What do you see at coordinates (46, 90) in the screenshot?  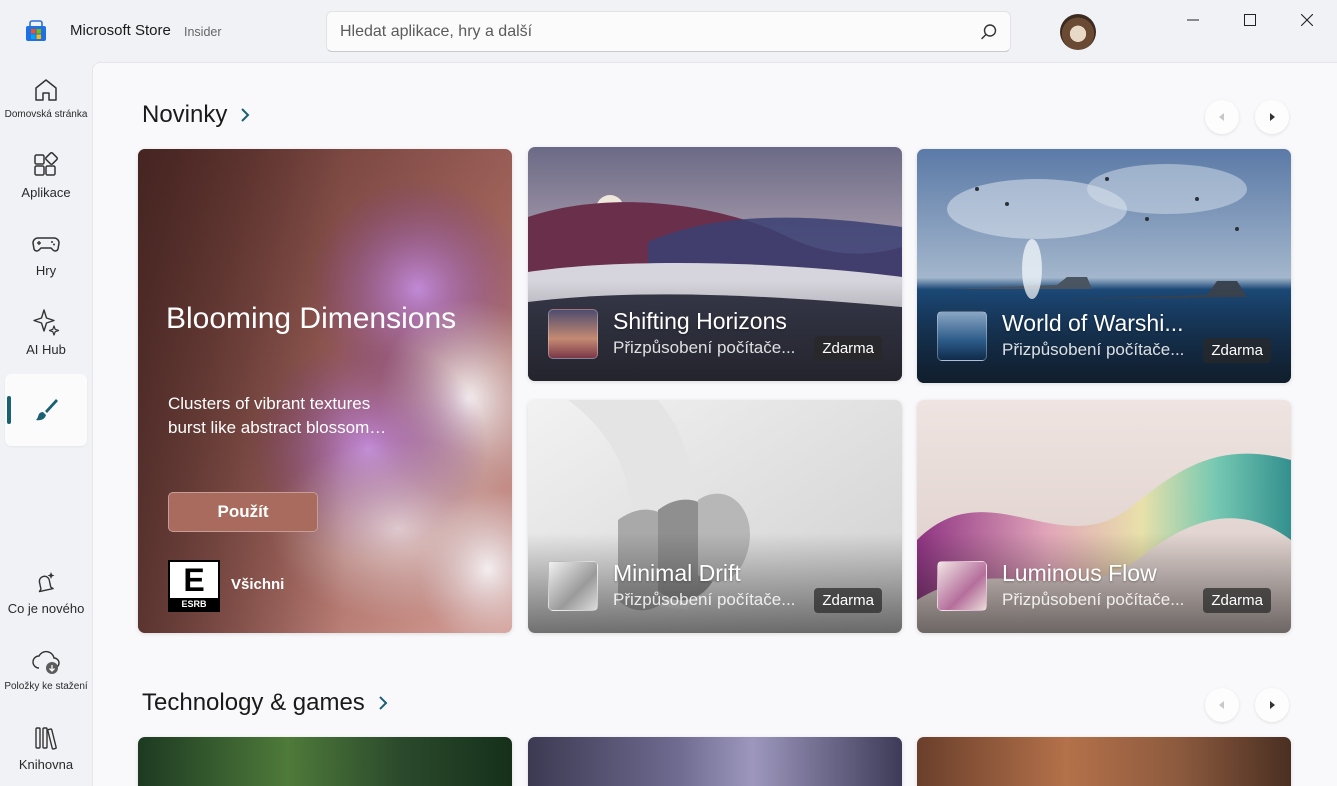 I see `home-icon` at bounding box center [46, 90].